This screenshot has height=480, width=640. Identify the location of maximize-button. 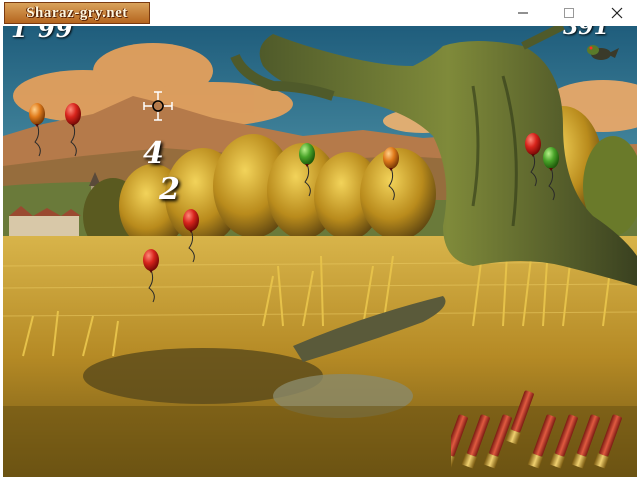
(569, 13).